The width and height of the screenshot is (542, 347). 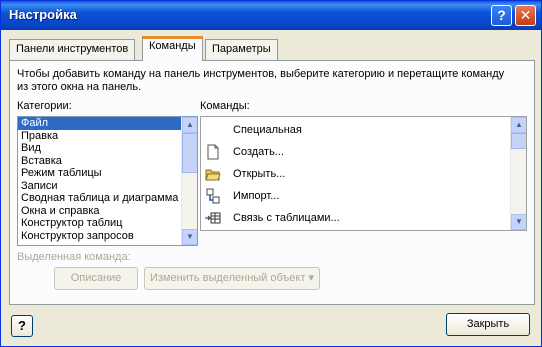 What do you see at coordinates (189, 153) in the screenshot?
I see `categories-scroll-thumb` at bounding box center [189, 153].